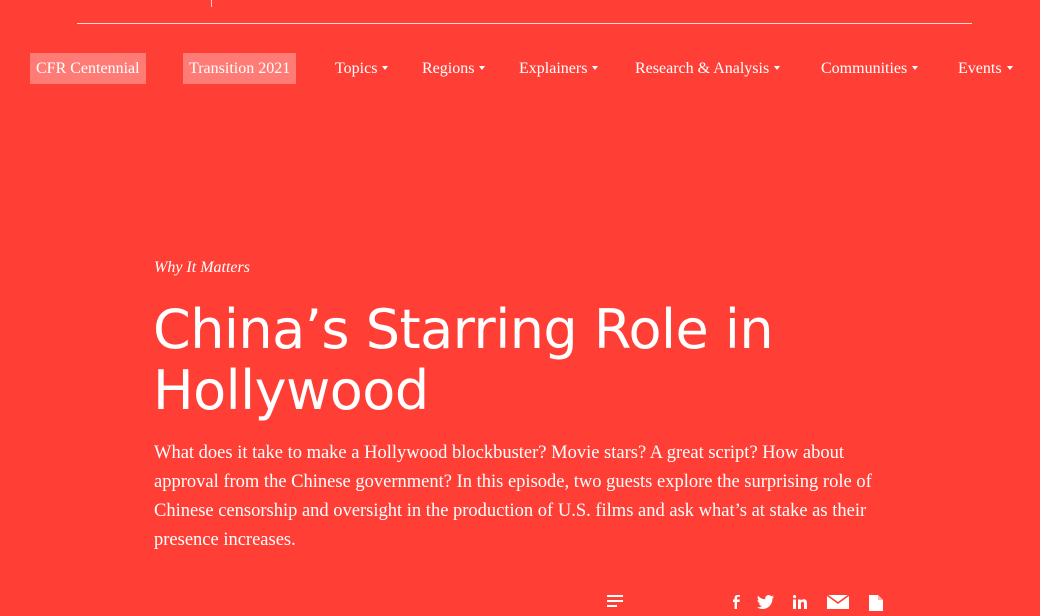 The width and height of the screenshot is (1040, 616). What do you see at coordinates (838, 604) in the screenshot?
I see `email-icon` at bounding box center [838, 604].